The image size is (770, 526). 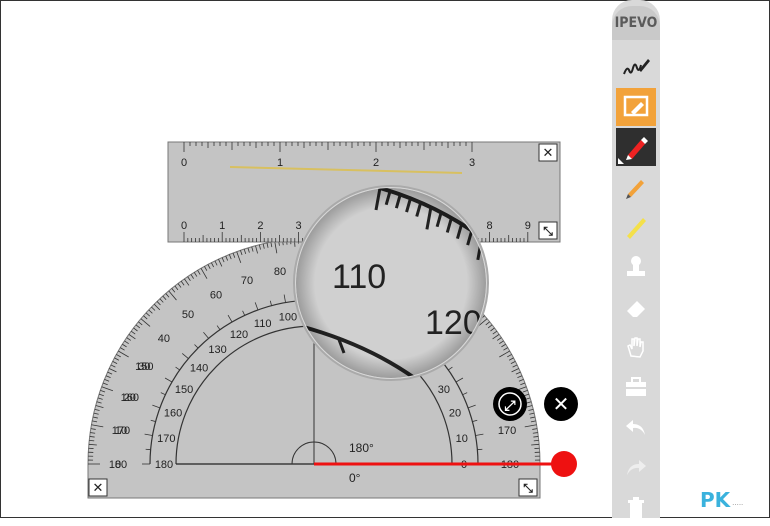 What do you see at coordinates (636, 23) in the screenshot?
I see `brand-logo: IPEVO` at bounding box center [636, 23].